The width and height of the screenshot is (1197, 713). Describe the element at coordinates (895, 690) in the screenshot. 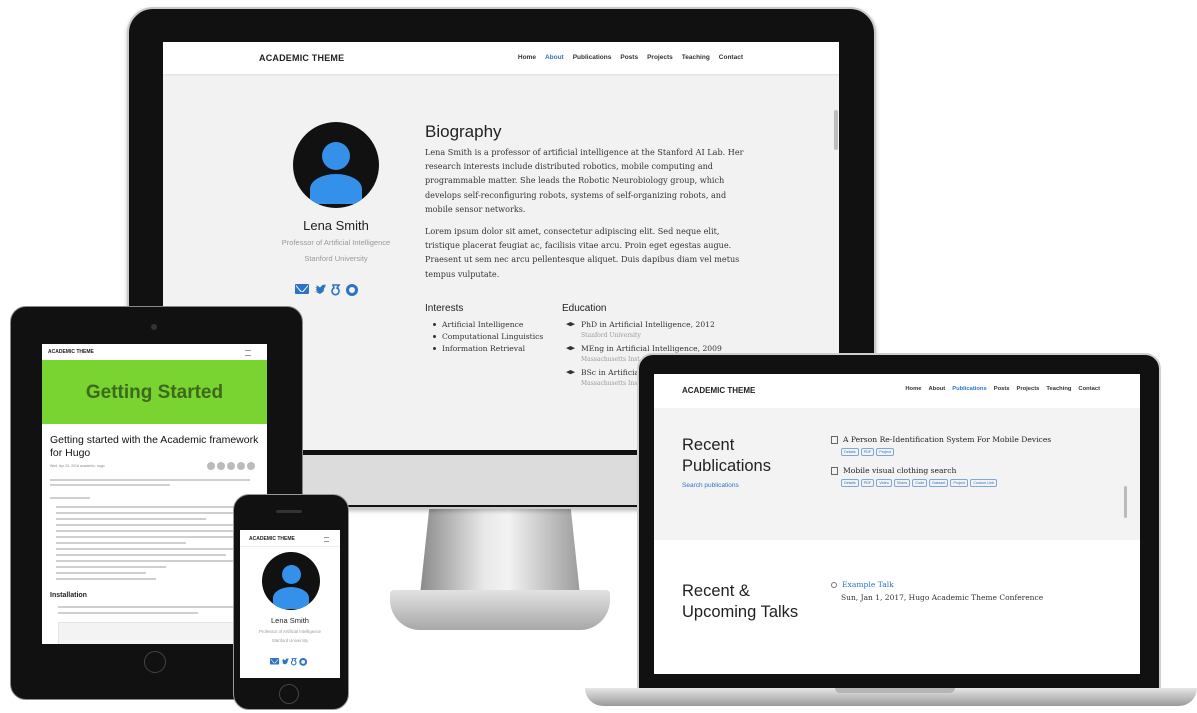

I see `laptop-notch` at that location.